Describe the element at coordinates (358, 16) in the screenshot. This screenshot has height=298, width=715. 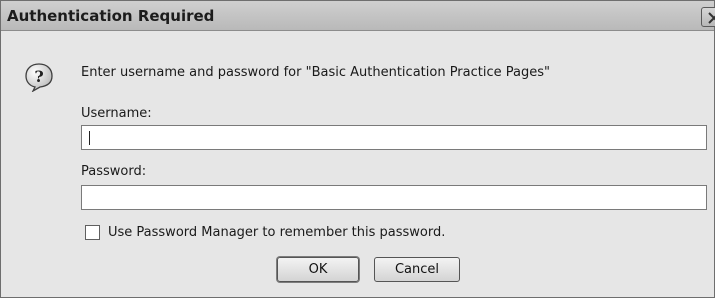
I see `title-bar: Authentication Required` at that location.